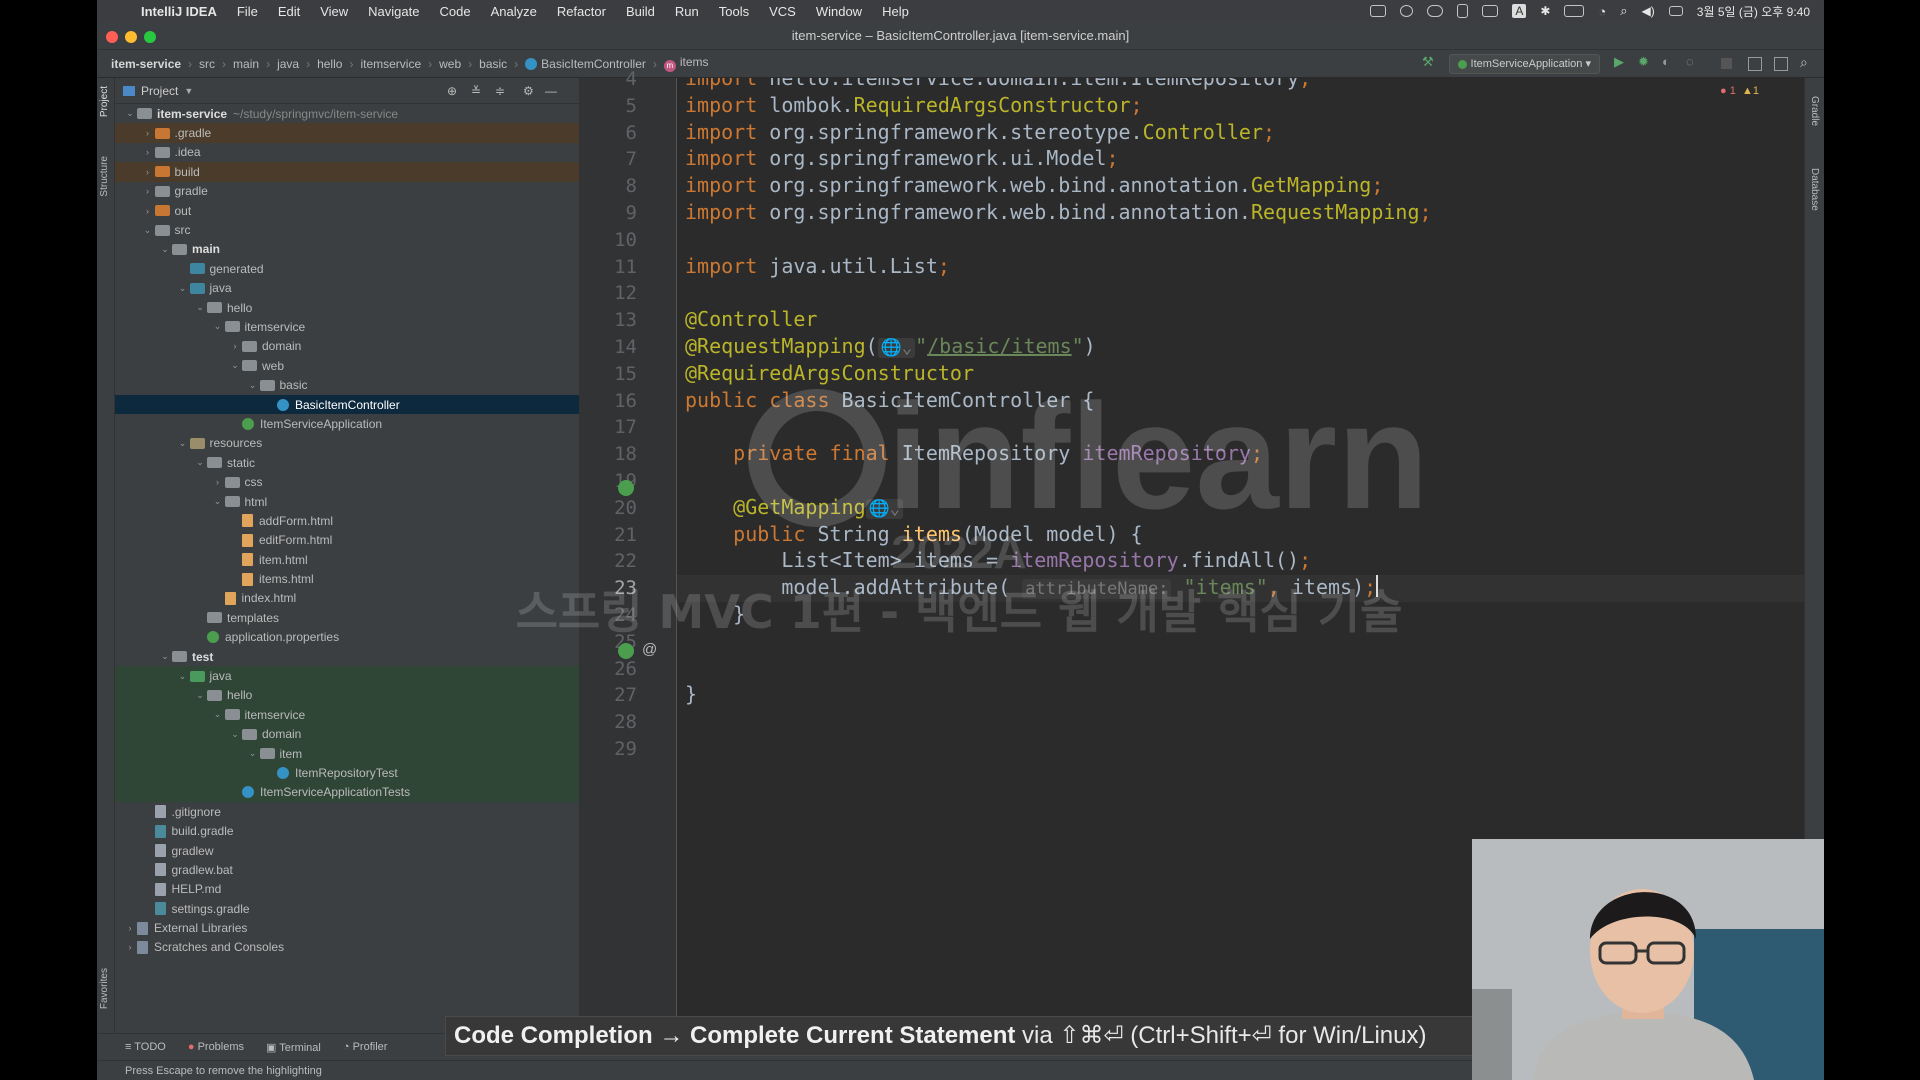 This screenshot has width=1920, height=1080. What do you see at coordinates (347, 617) in the screenshot?
I see `tree-item: templates` at bounding box center [347, 617].